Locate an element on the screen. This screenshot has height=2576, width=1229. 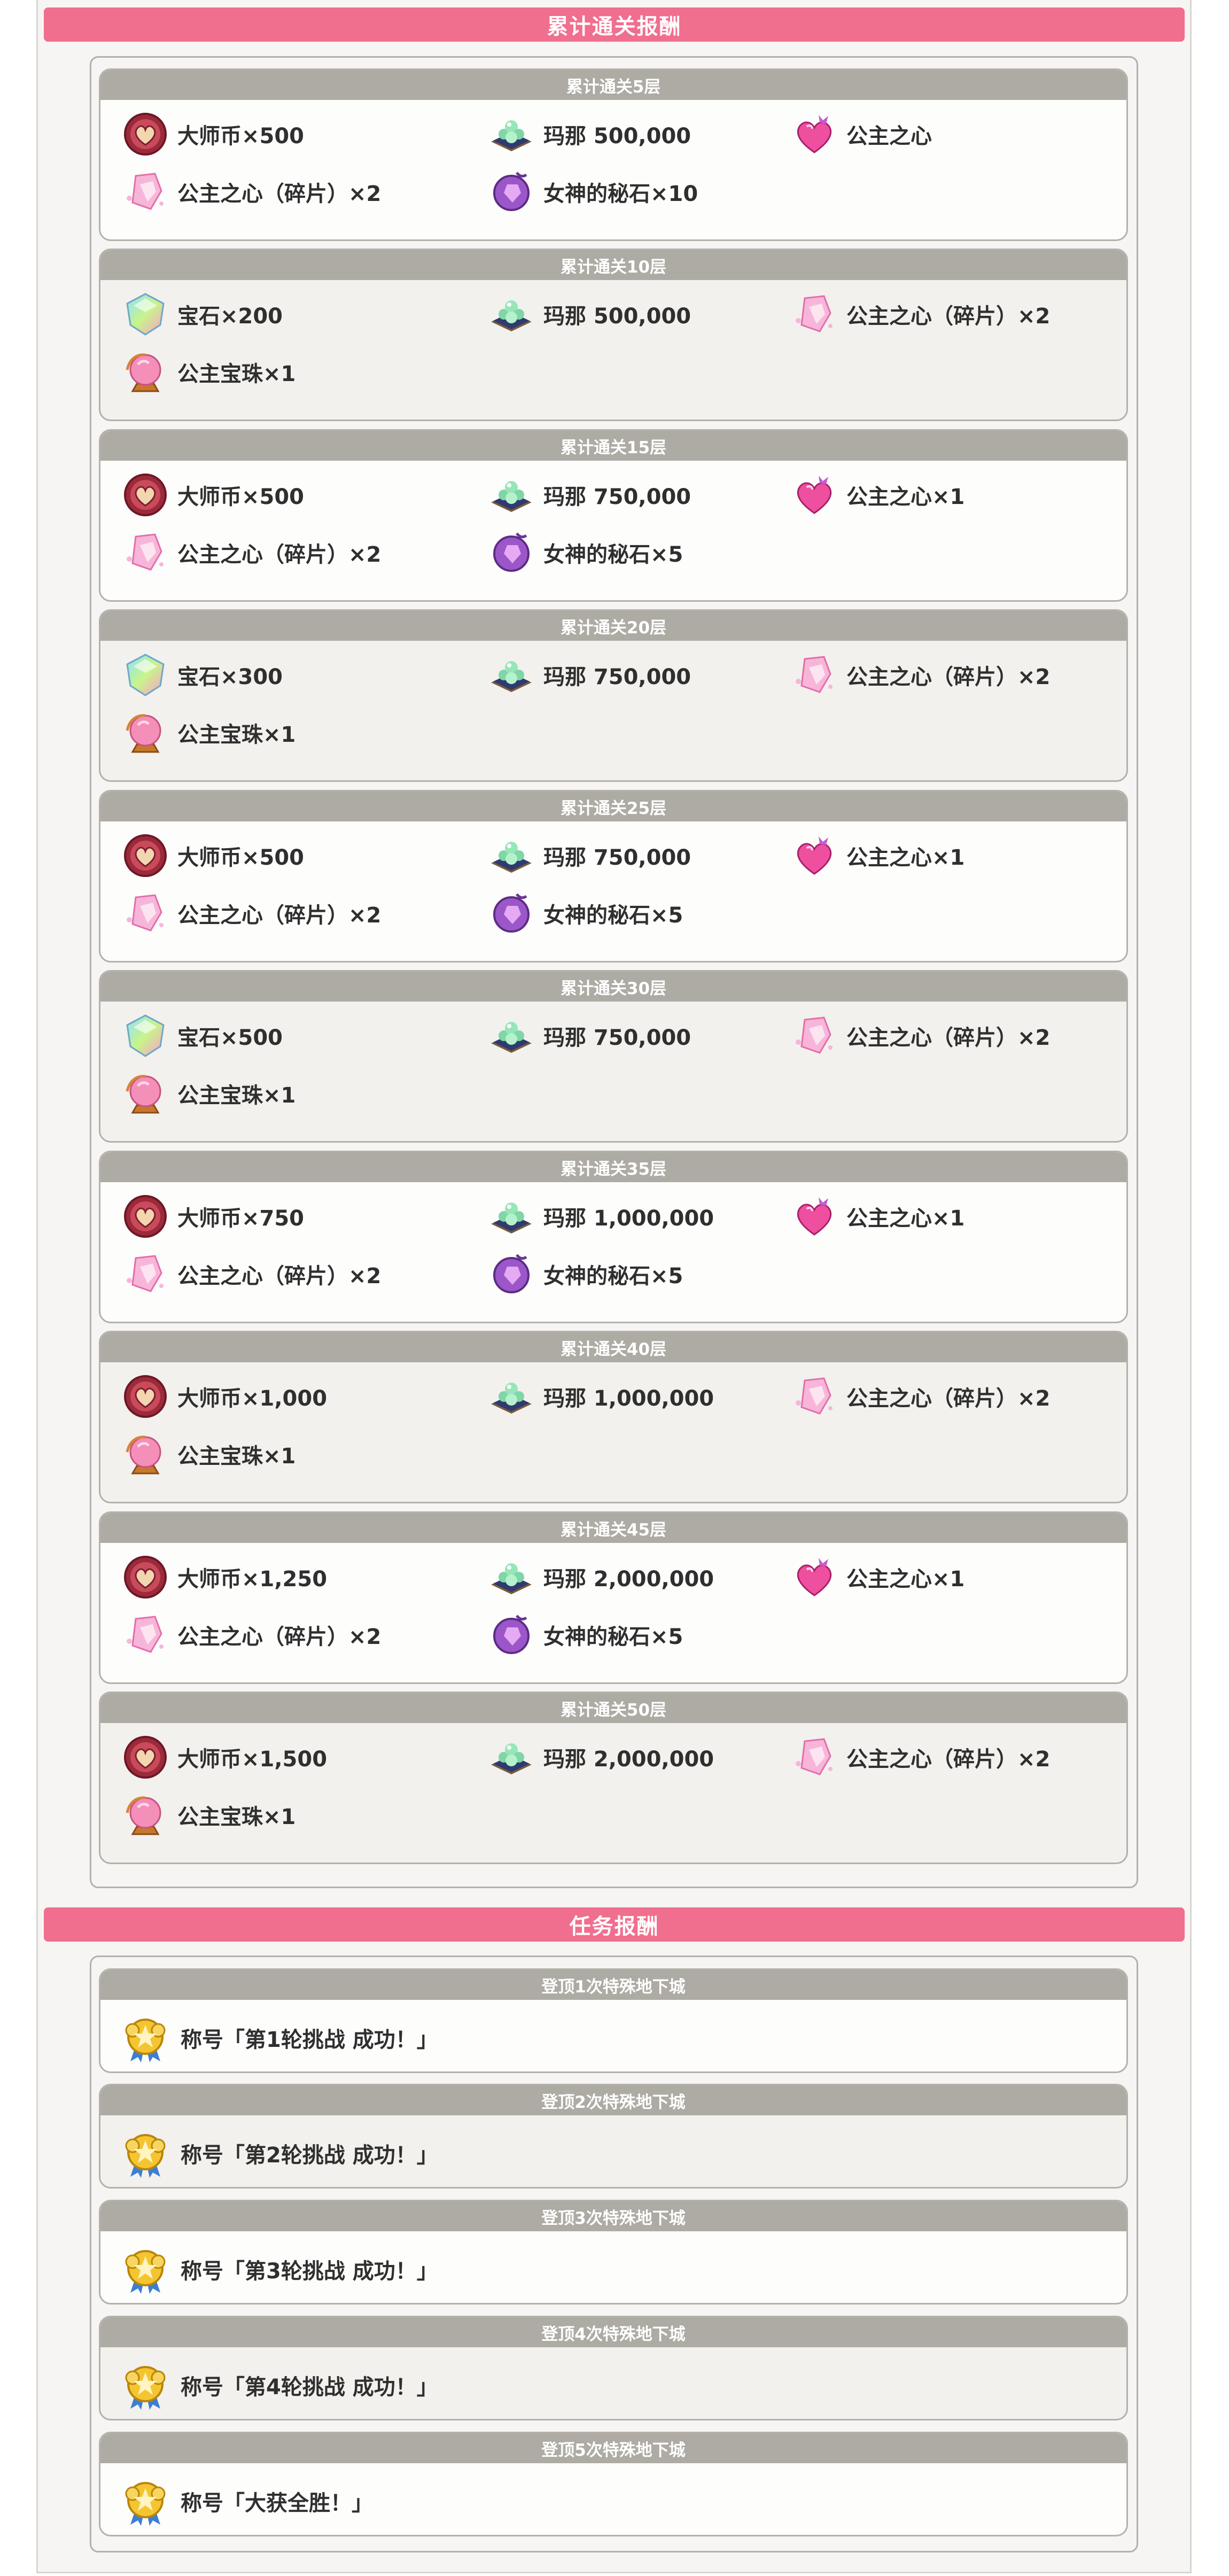
reward-item-label: 大师币×500 is located at coordinates (241, 857).